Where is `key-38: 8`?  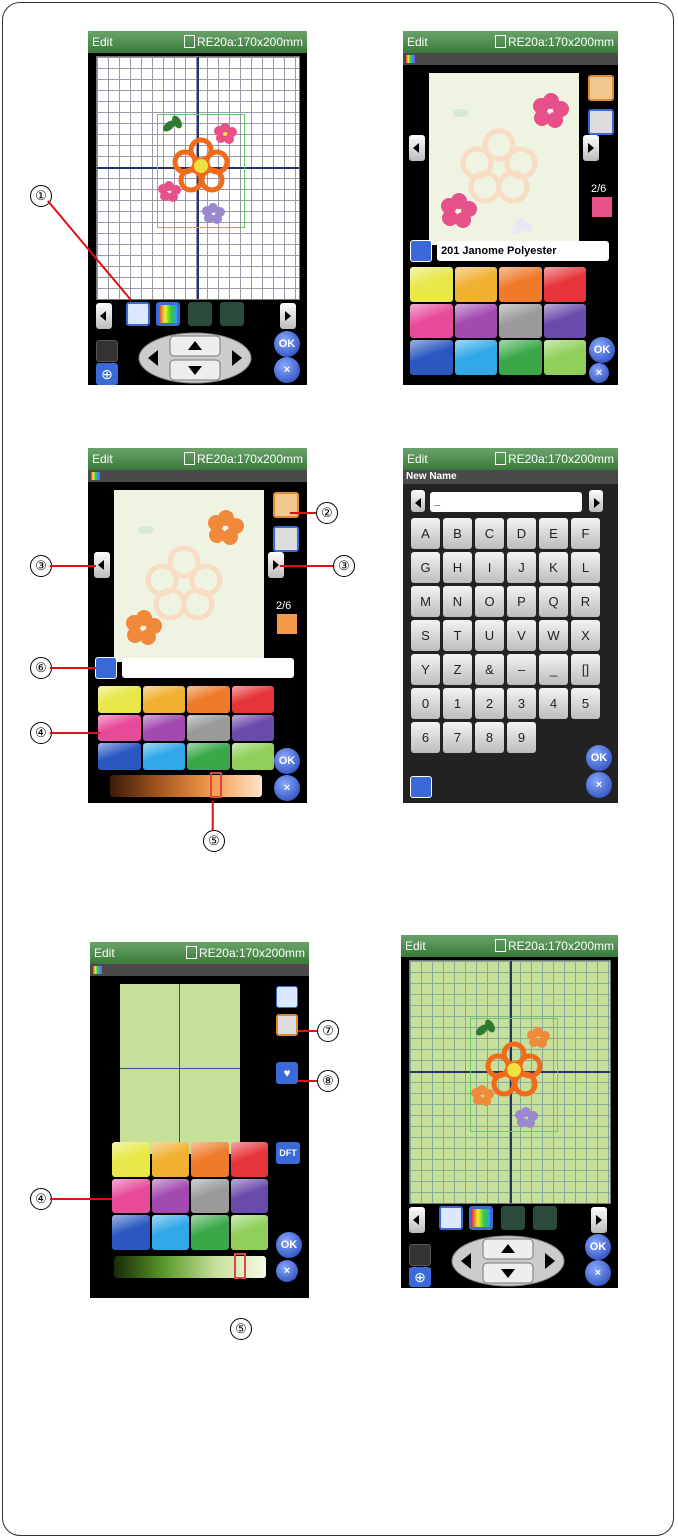 key-38: 8 is located at coordinates (489, 737).